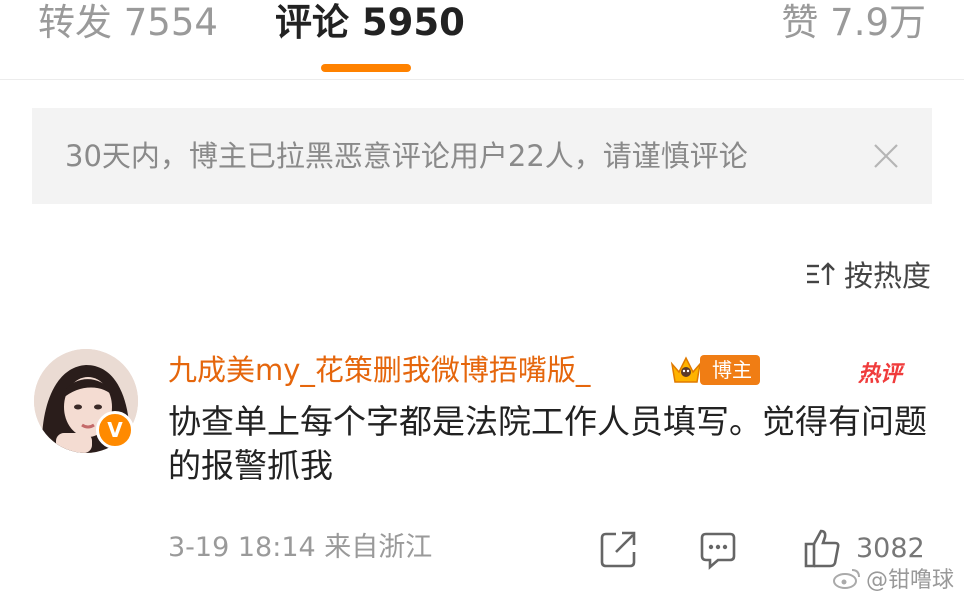 This screenshot has width=964, height=602. Describe the element at coordinates (379, 370) in the screenshot. I see `comment-username: 九成美my_花策删我微博捂嘴版_` at that location.